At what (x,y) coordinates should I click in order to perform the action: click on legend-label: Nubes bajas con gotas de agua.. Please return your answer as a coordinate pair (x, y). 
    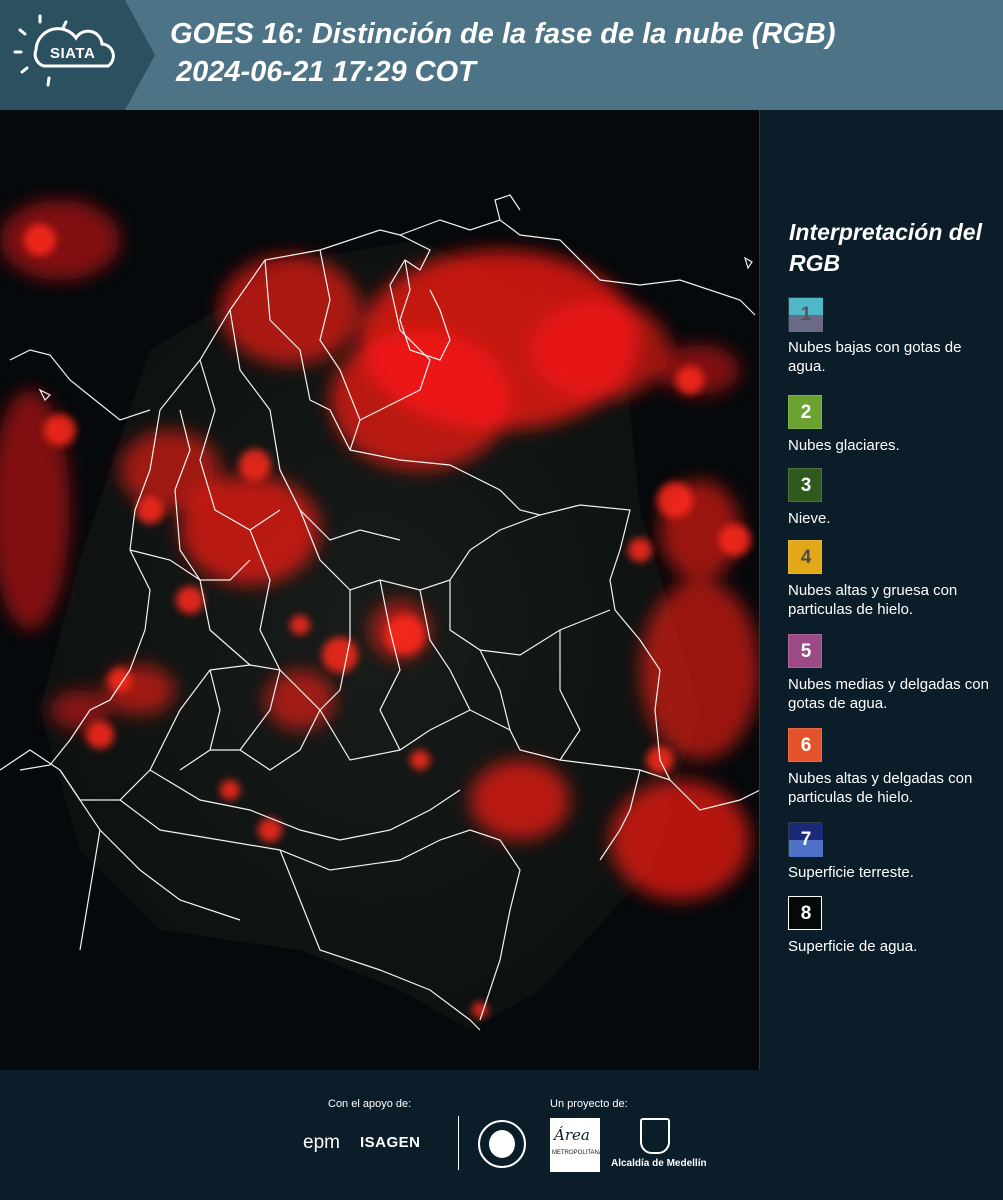
    Looking at the image, I should click on (875, 357).